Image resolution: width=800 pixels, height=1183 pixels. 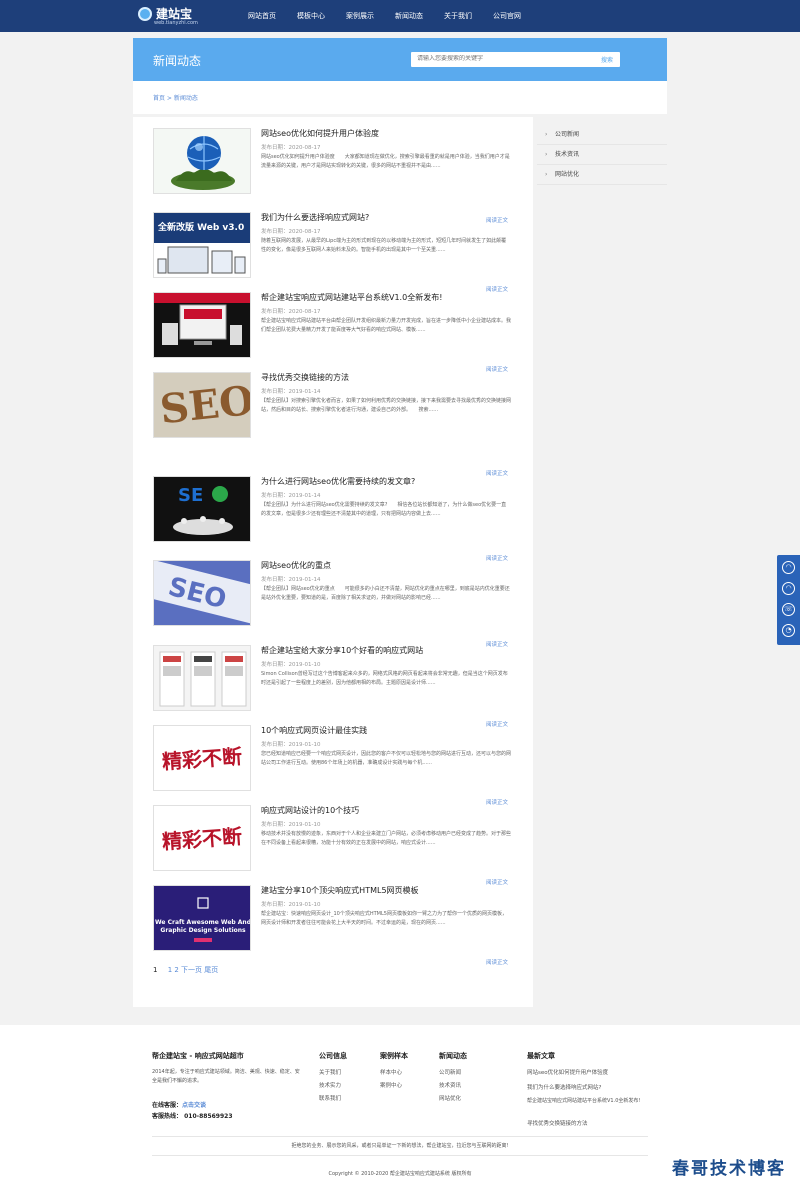 I want to click on article-title: 我们为什么要选择响应式网站?, so click(x=387, y=217).